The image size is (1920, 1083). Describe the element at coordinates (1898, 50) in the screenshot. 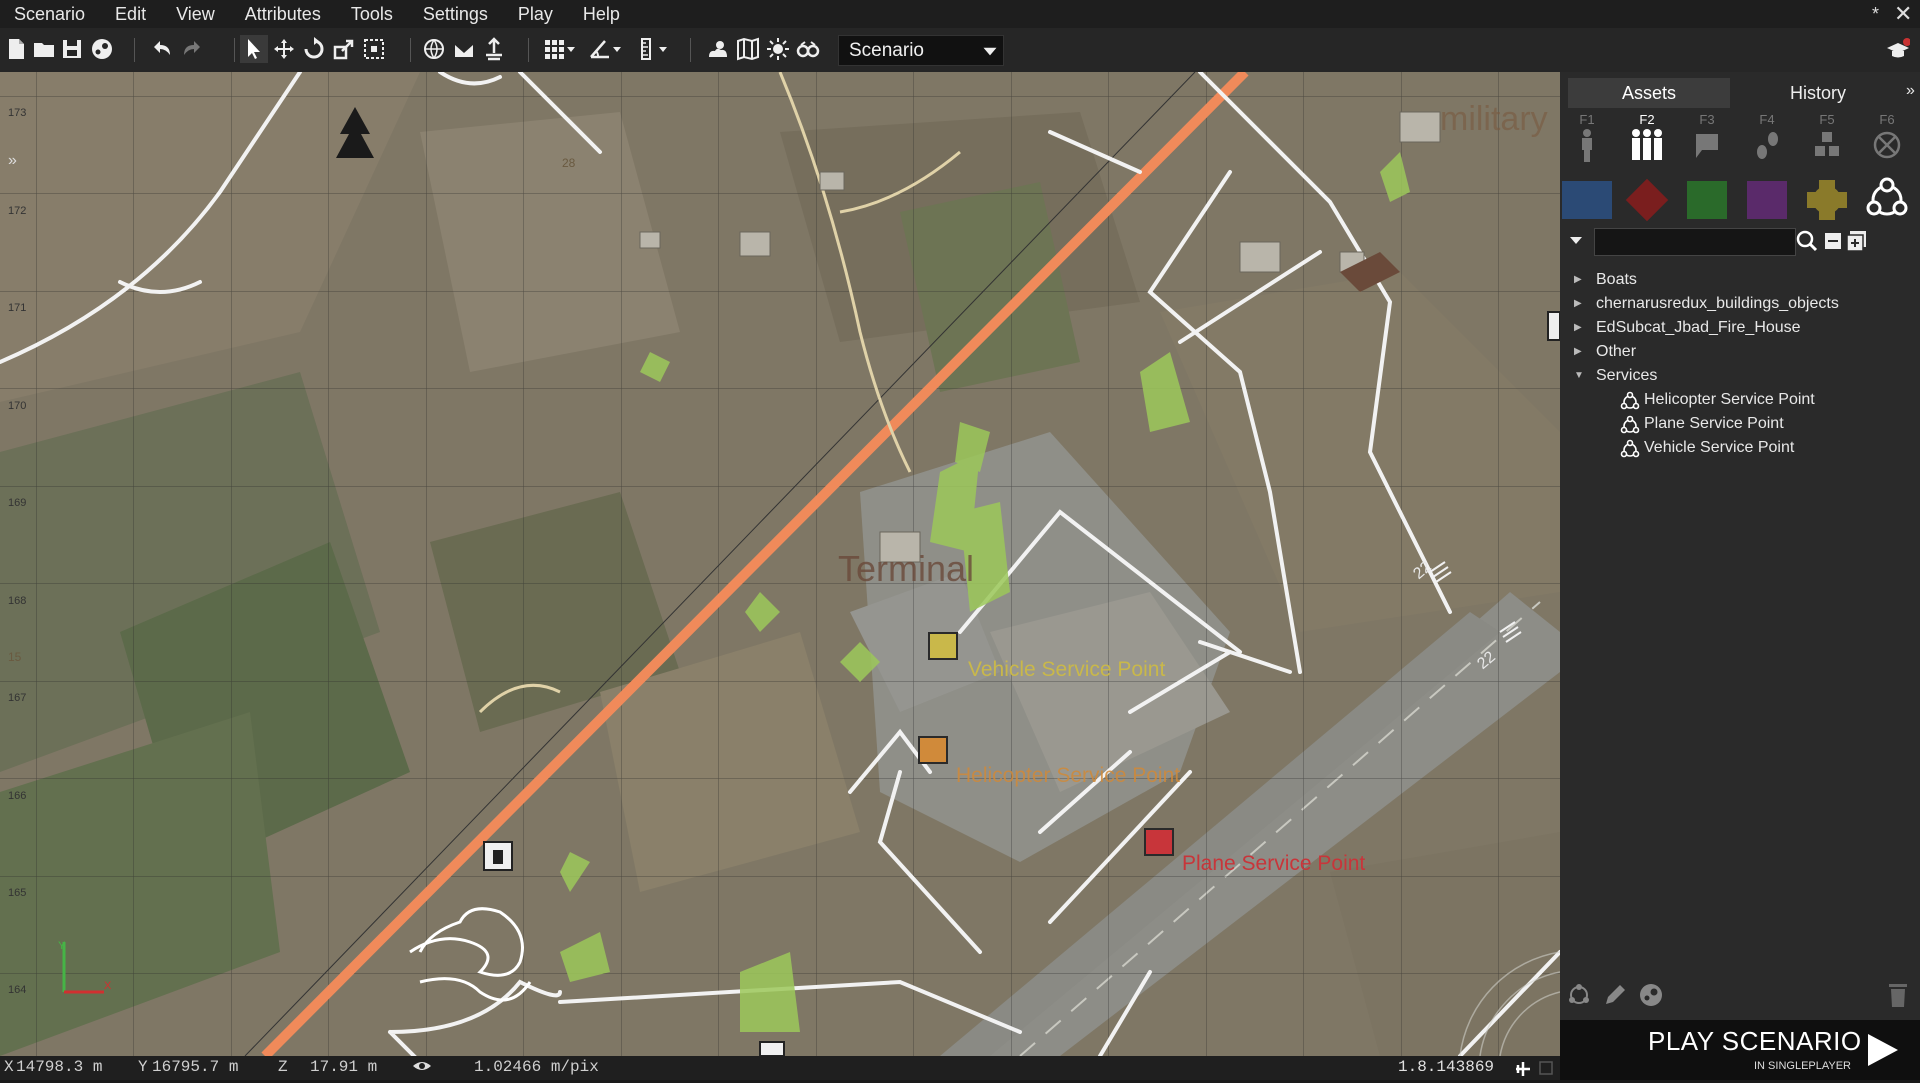

I see `tutorial-graduation-icon` at that location.